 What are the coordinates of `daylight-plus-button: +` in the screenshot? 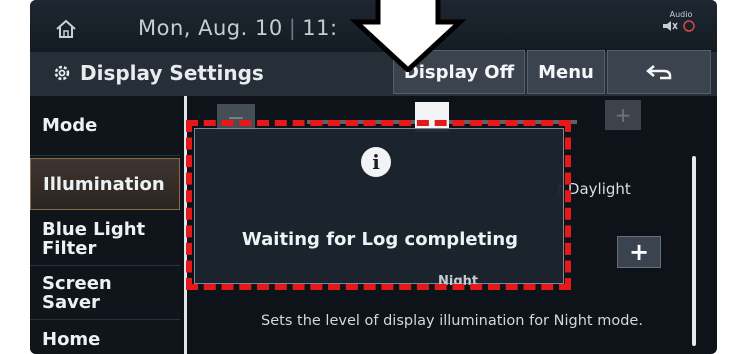 It's located at (623, 115).